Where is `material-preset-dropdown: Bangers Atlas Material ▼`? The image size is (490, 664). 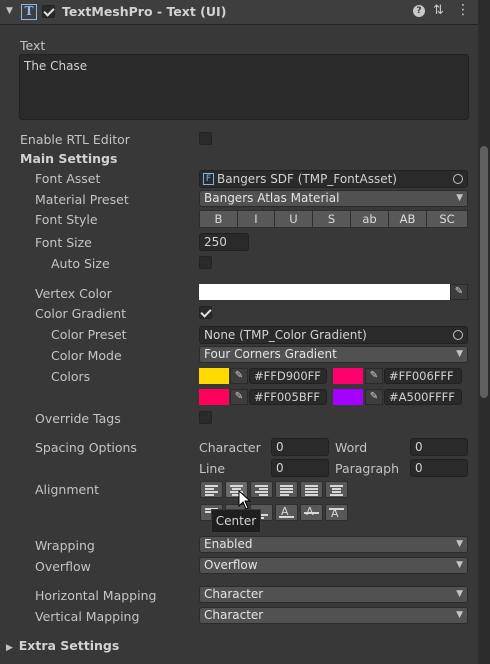 material-preset-dropdown: Bangers Atlas Material ▼ is located at coordinates (333, 198).